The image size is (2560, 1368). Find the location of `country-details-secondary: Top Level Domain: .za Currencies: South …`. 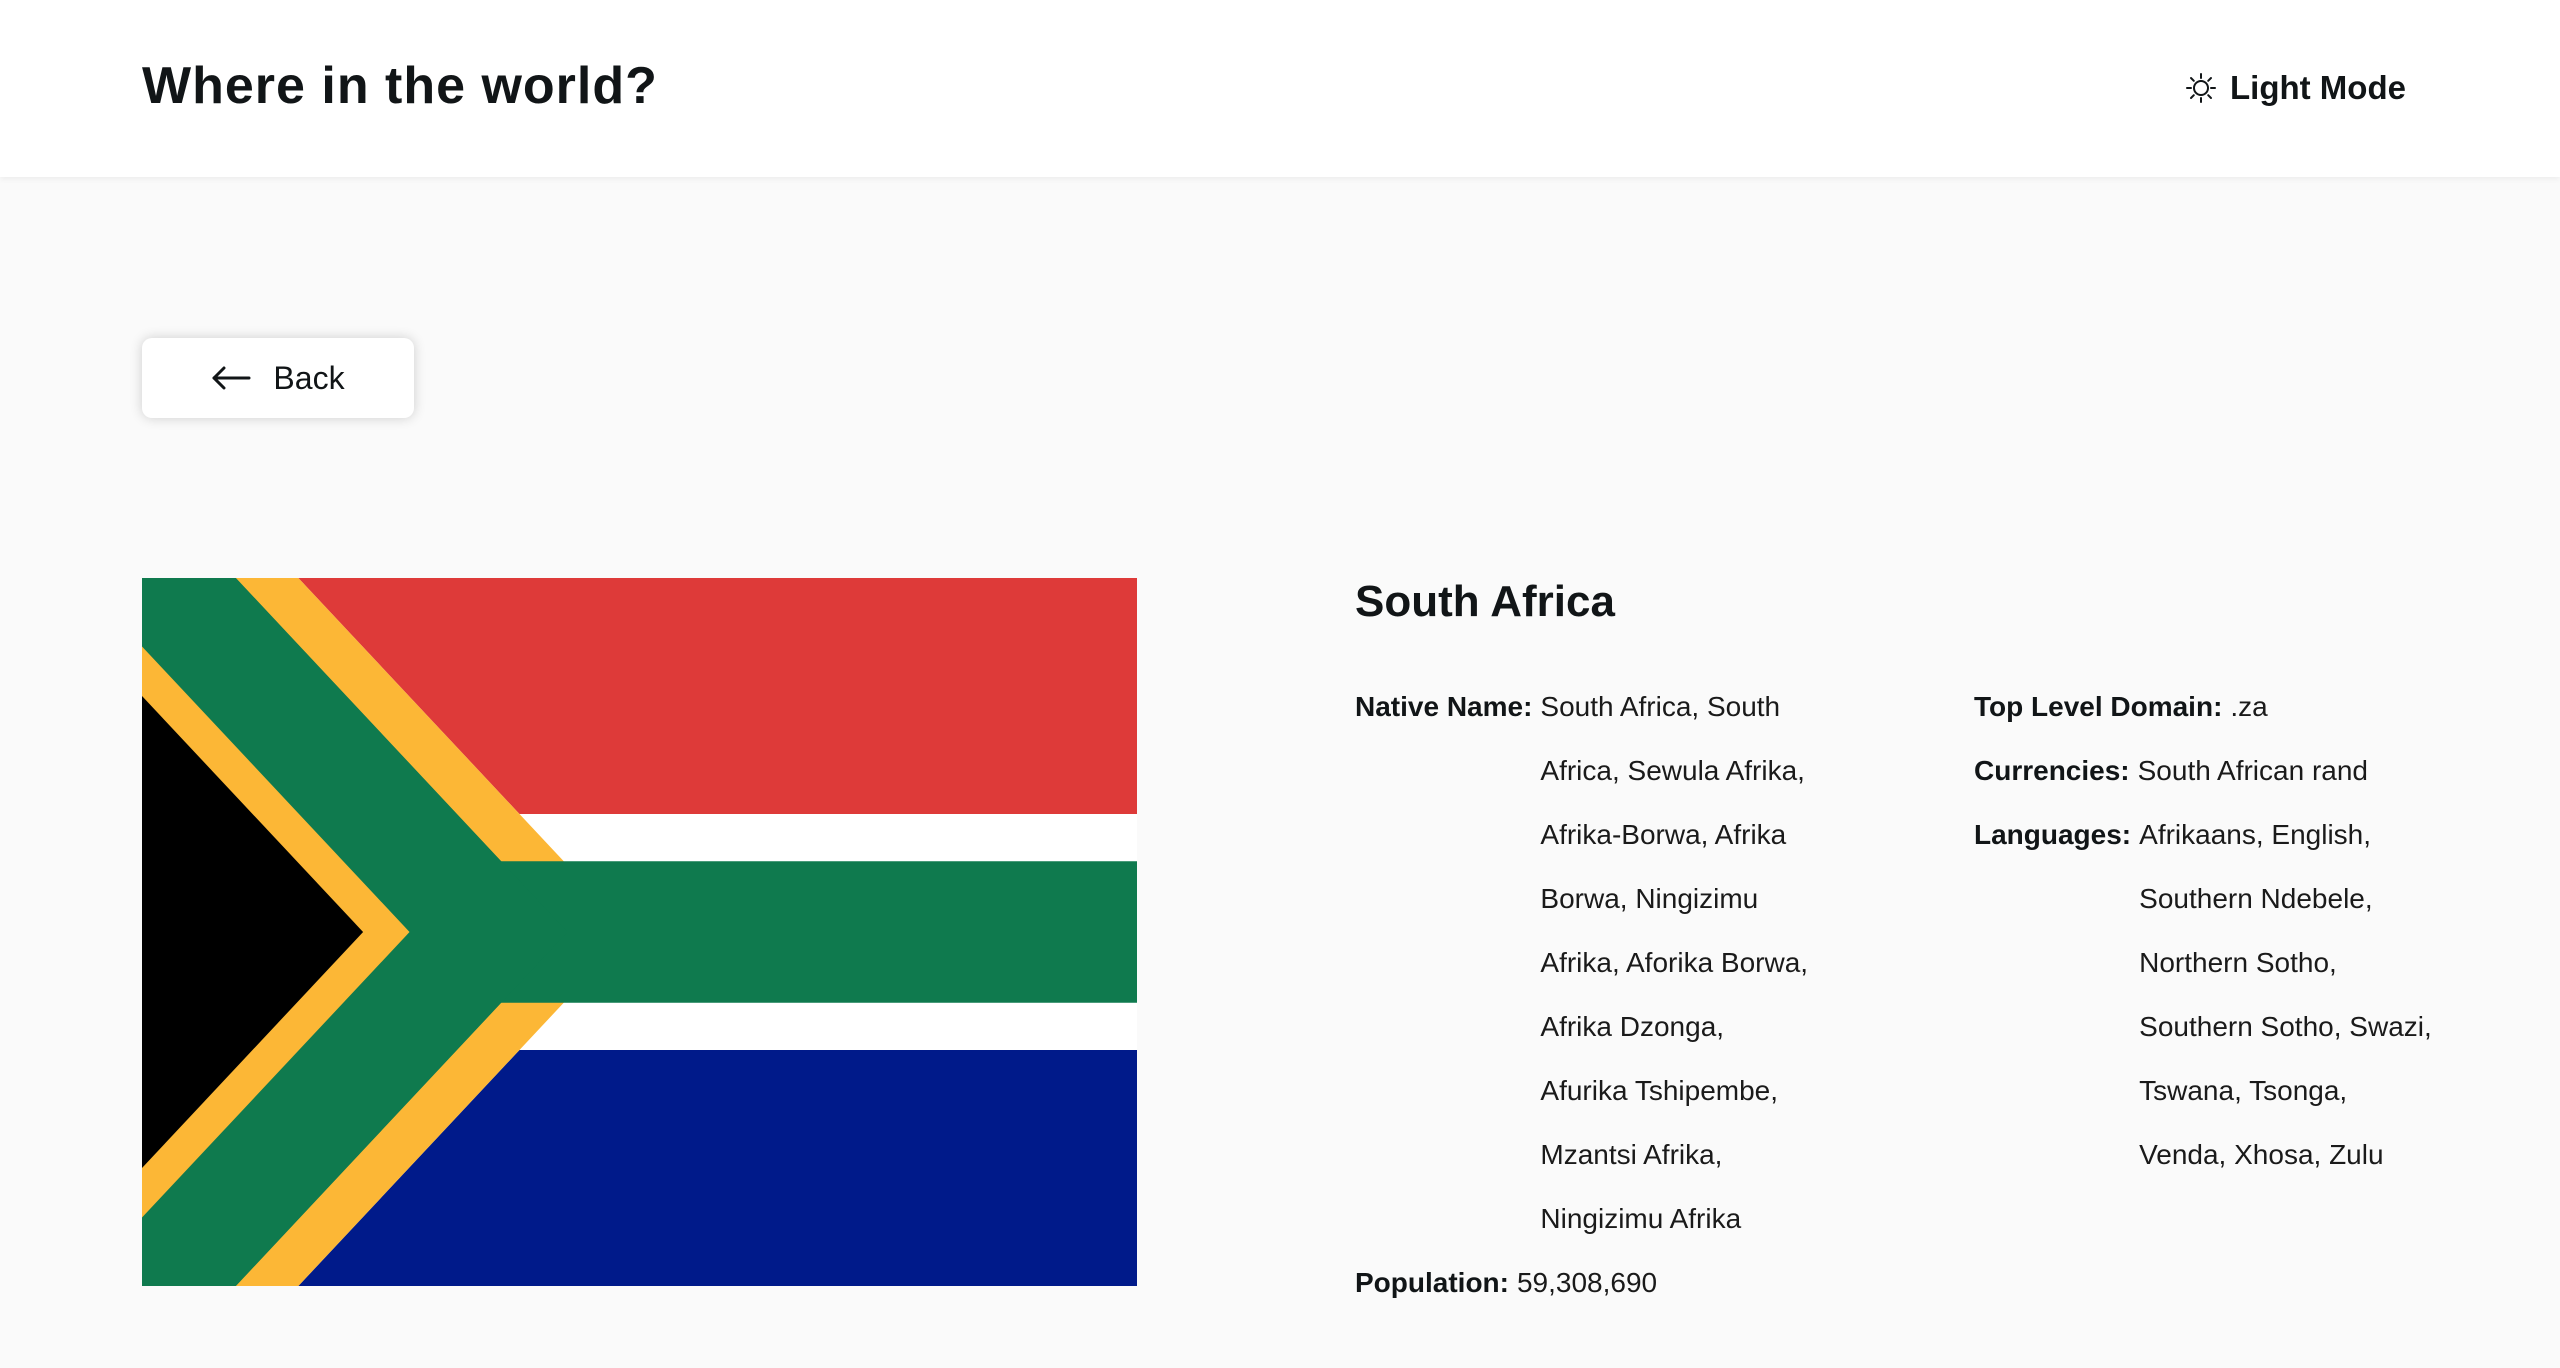

country-details-secondary: Top Level Domain: .za Currencies: South … is located at coordinates (2214, 931).